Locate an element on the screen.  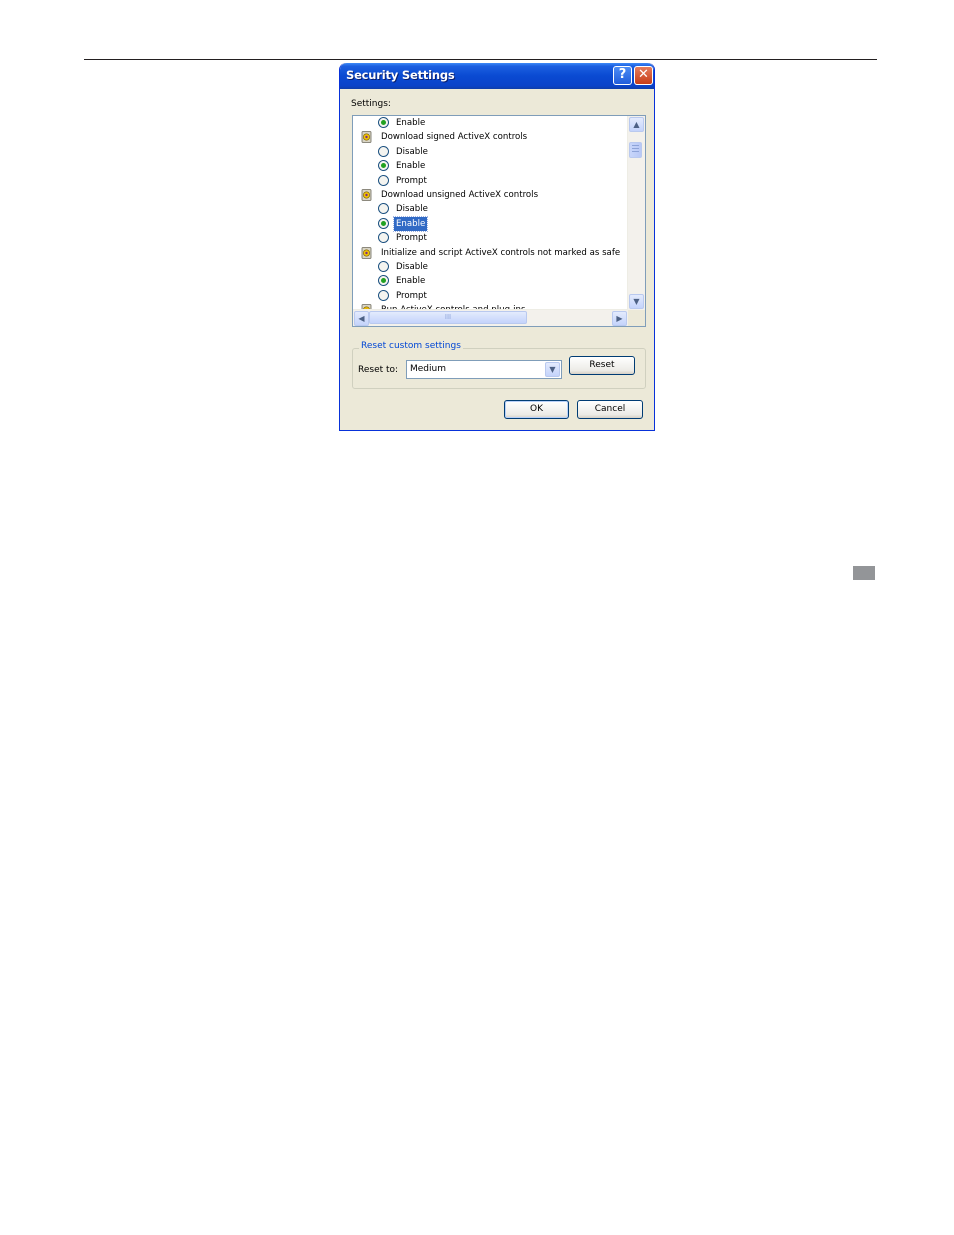
reset-group-legend: Reset custom settings is located at coordinates (411, 346).